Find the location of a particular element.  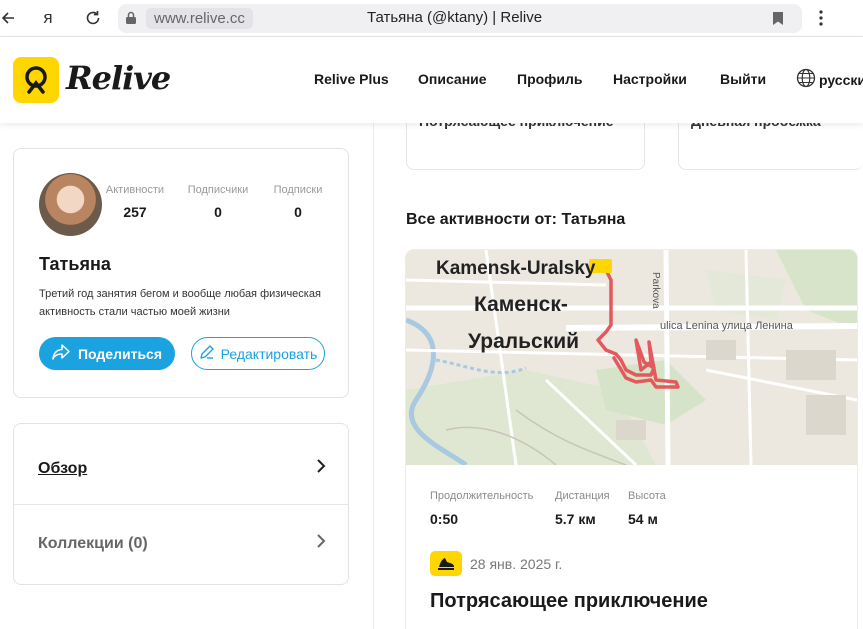

column-divider is located at coordinates (373, 376).